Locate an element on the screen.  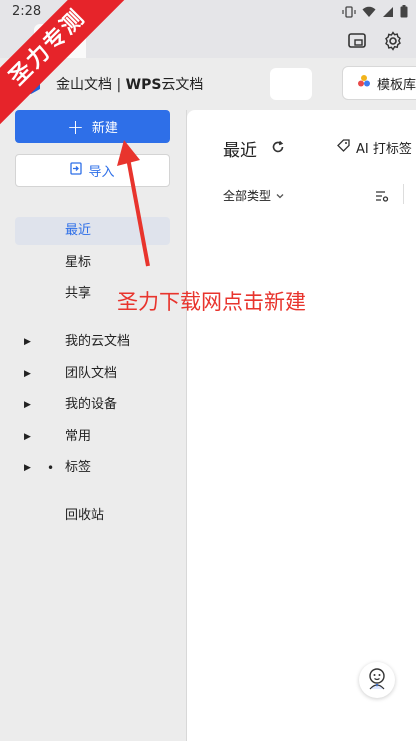
assistant-button is located at coordinates (377, 680).